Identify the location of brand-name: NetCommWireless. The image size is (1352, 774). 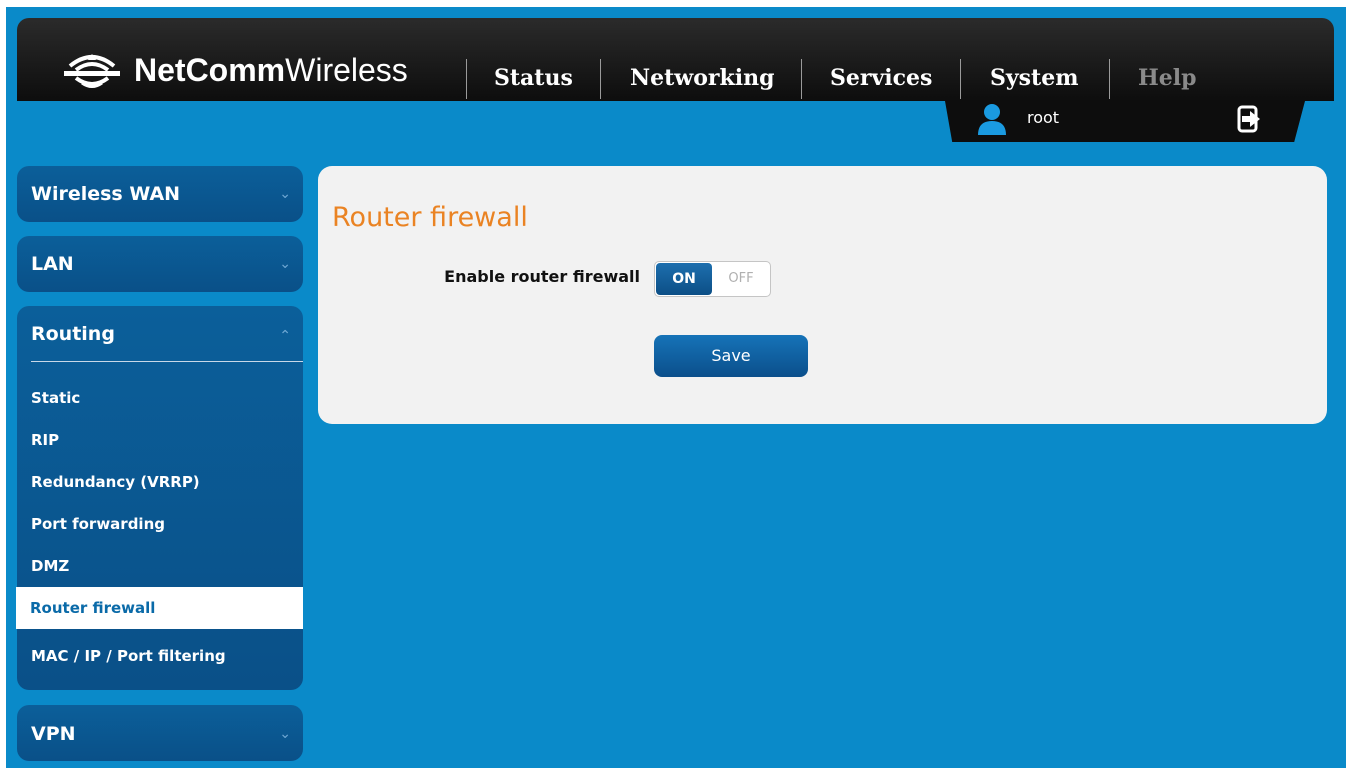
(271, 70).